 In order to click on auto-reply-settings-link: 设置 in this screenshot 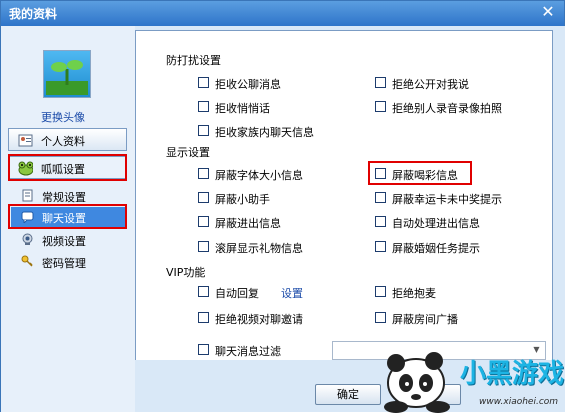, I will do `click(292, 293)`.